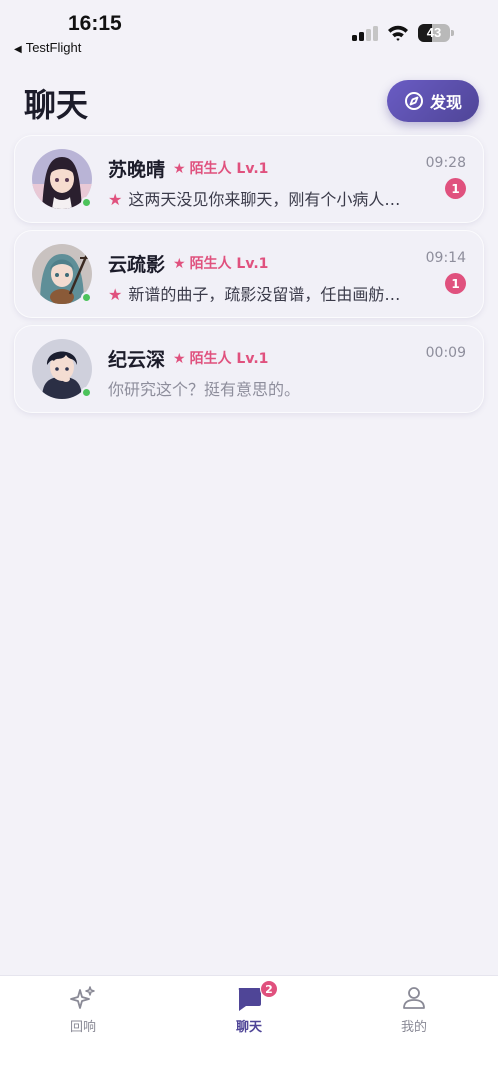 This screenshot has height=1080, width=498. Describe the element at coordinates (414, 998) in the screenshot. I see `person-icon` at that location.